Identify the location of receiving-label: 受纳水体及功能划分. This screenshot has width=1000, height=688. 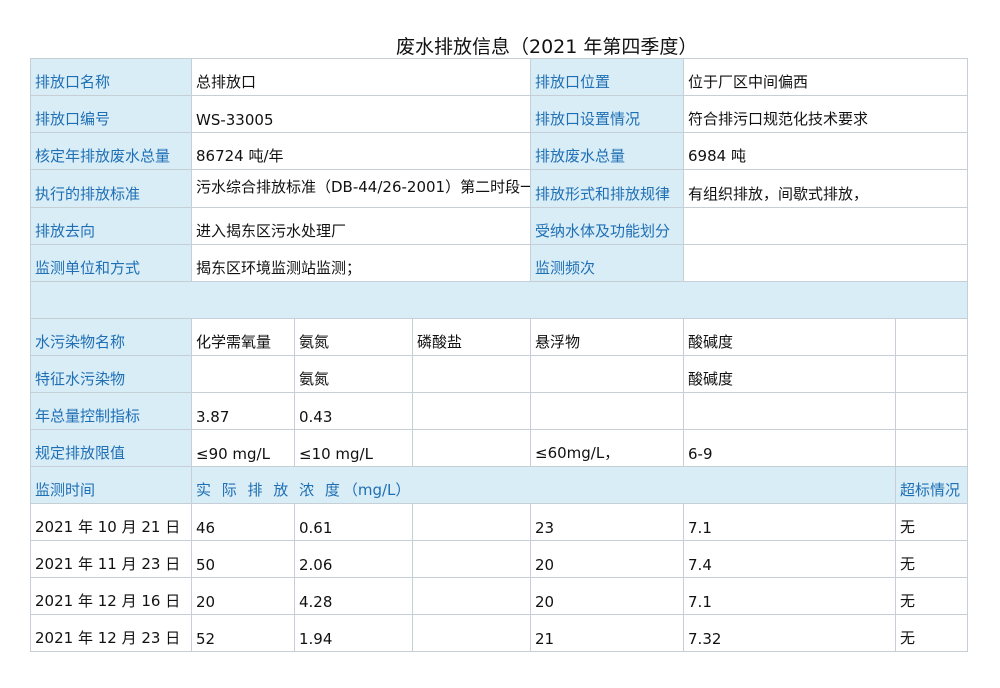
(607, 226).